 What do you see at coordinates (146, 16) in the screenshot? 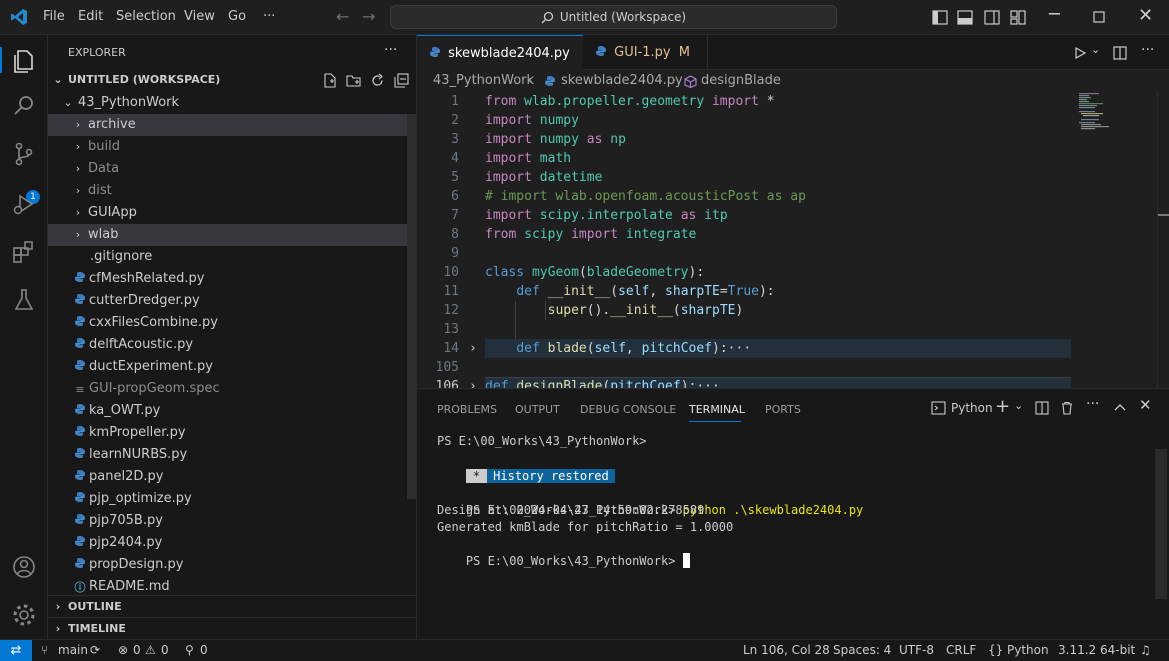
I see `menu-selection: Selection` at bounding box center [146, 16].